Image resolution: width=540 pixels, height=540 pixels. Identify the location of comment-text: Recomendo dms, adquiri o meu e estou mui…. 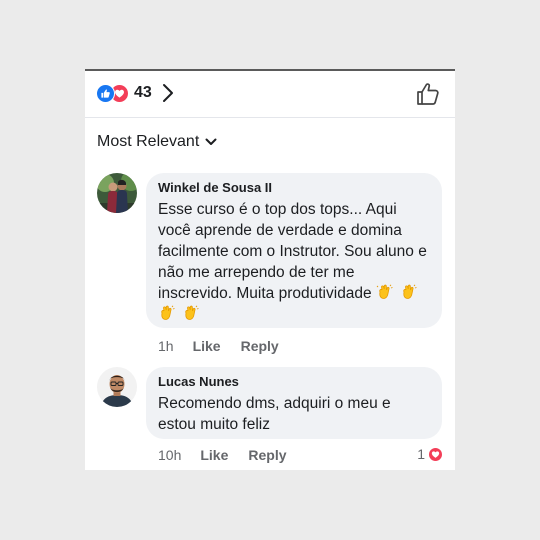
(274, 414).